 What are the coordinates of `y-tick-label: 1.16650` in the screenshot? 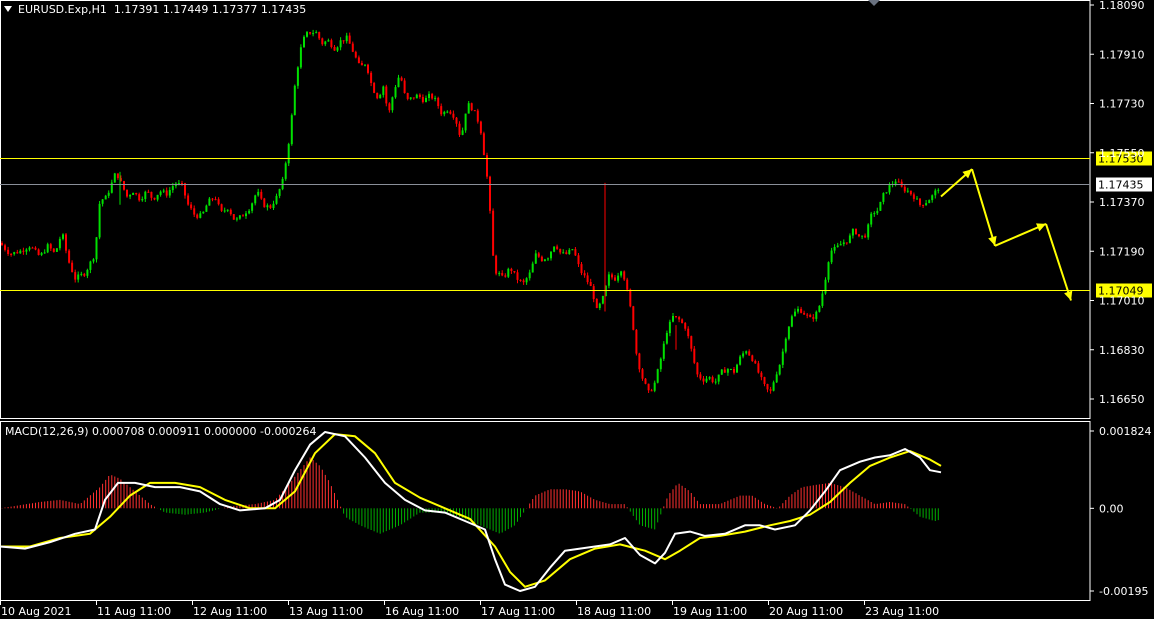 It's located at (1122, 399).